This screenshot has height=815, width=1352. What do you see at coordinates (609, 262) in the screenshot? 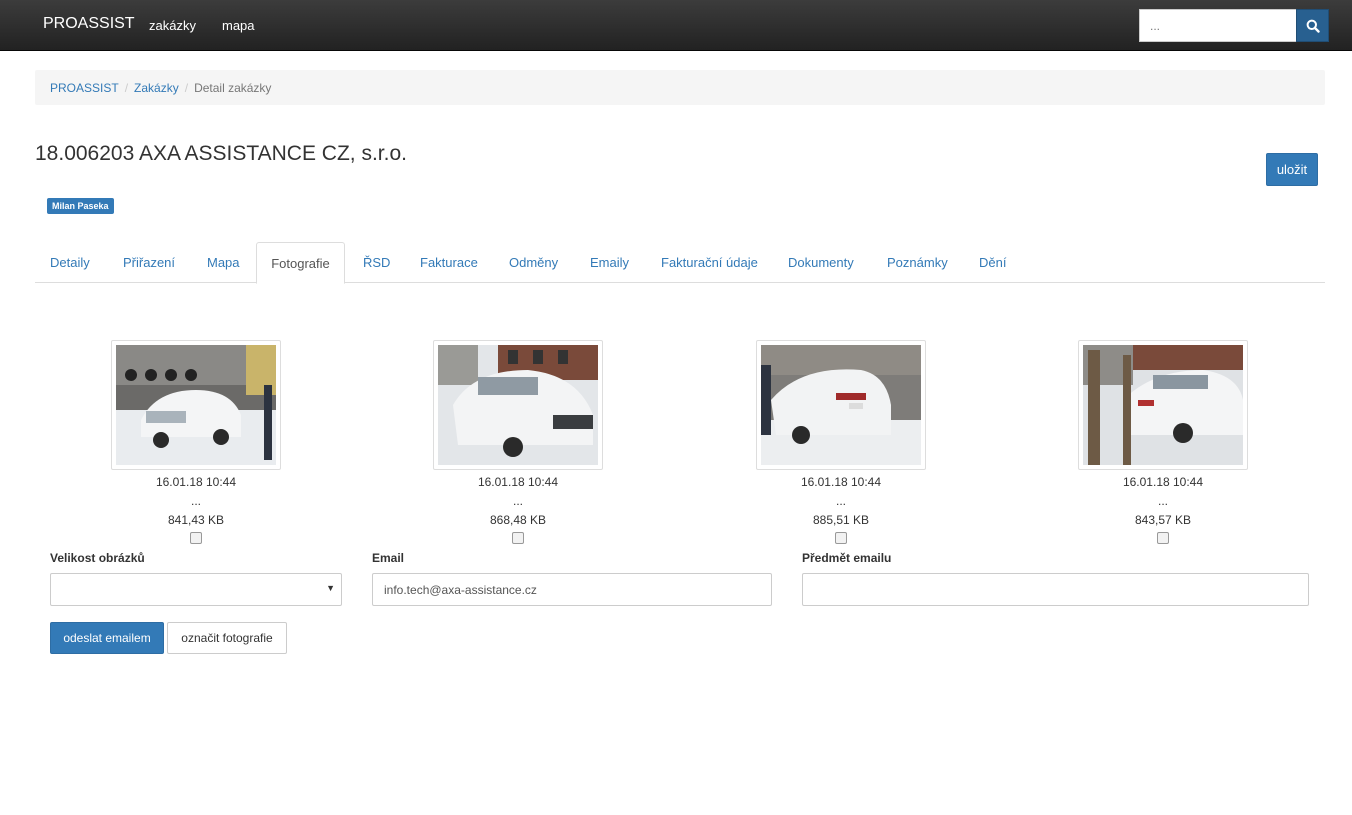
I see `tab-emaily: Emaily` at bounding box center [609, 262].